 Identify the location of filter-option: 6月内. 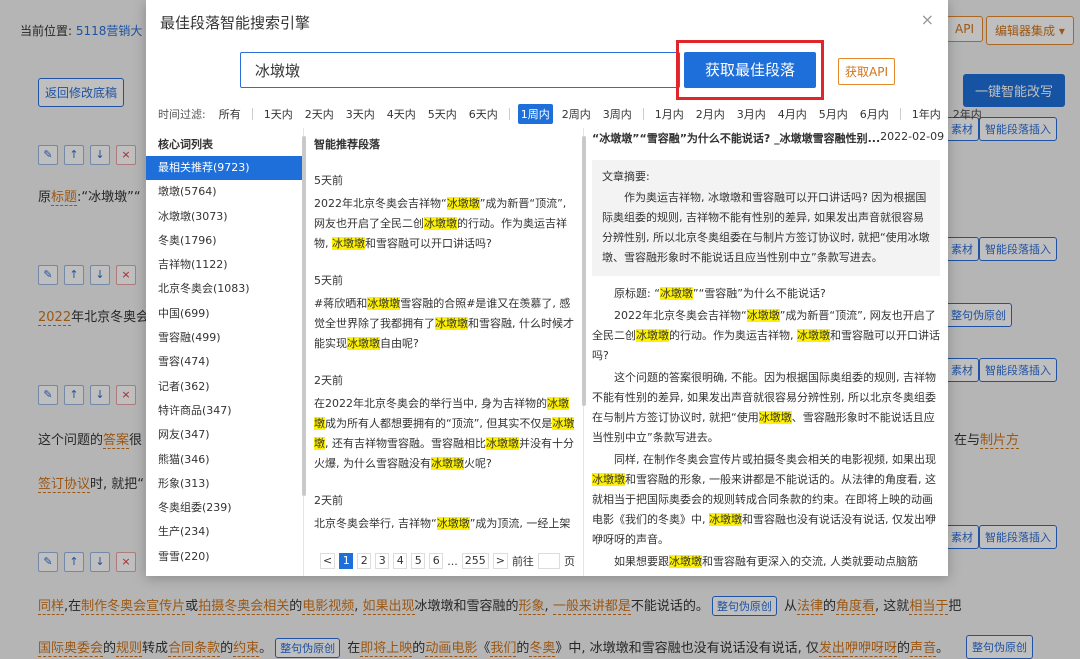
(874, 114).